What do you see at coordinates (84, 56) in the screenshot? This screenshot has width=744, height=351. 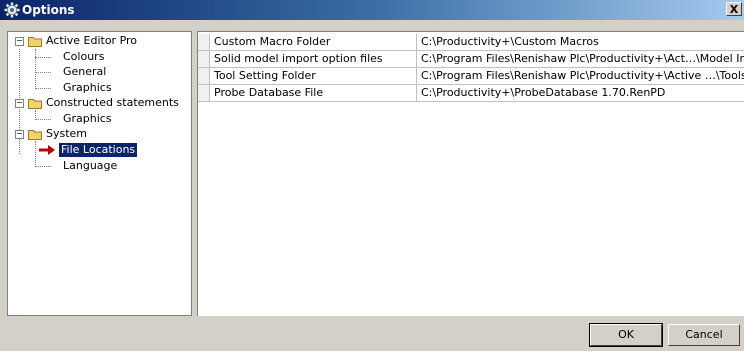 I see `tree-item-label: Colours` at bounding box center [84, 56].